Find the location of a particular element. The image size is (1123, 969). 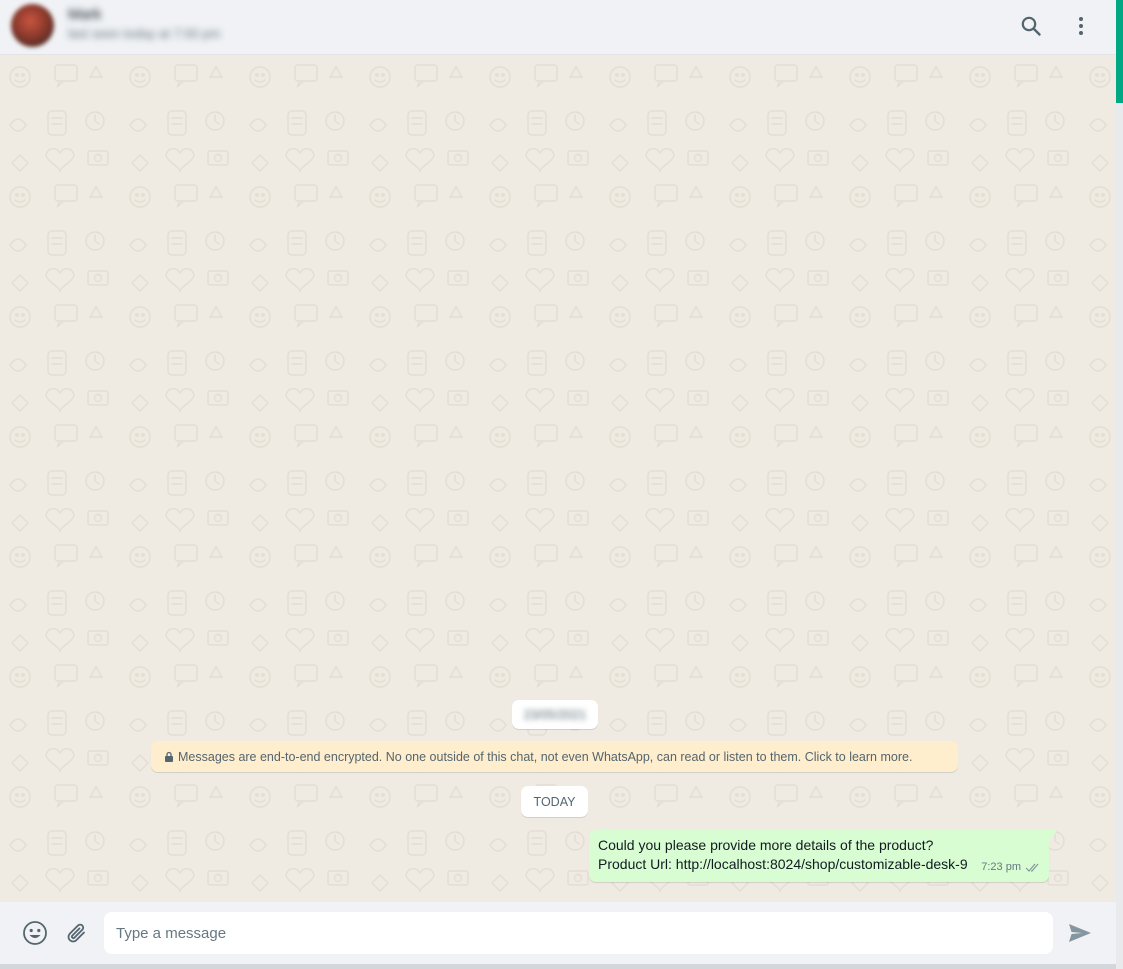

send-icon is located at coordinates (1080, 933).